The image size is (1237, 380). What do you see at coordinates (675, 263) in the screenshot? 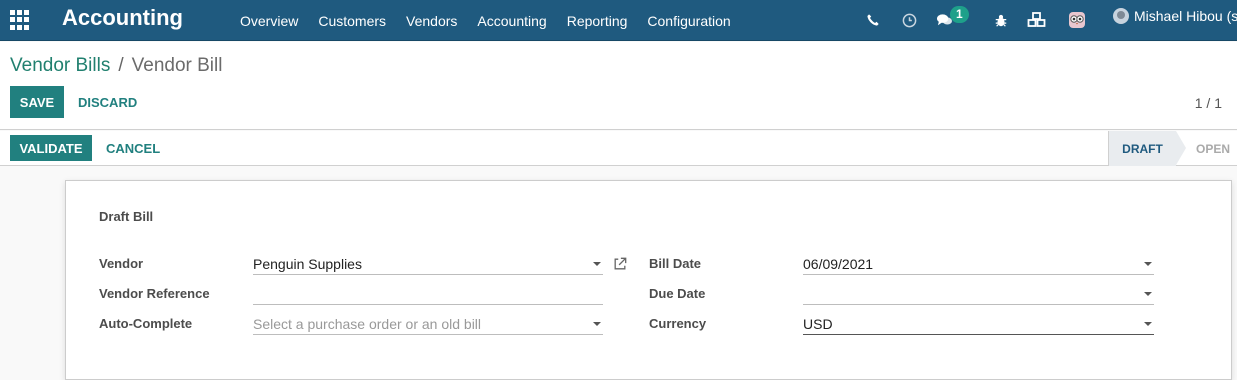
I see `bill-date-label: Bill Date` at bounding box center [675, 263].